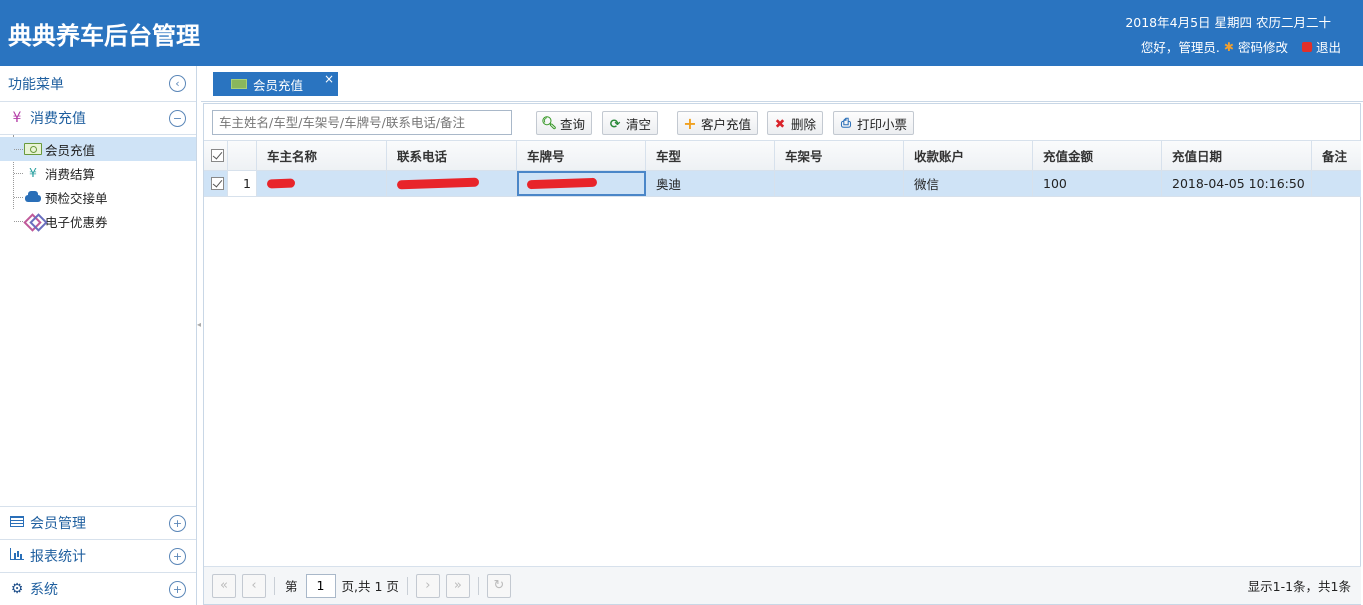 The height and width of the screenshot is (605, 1363). I want to click on sidebar-item-settlement: ¥ 消费结算, so click(98, 173).